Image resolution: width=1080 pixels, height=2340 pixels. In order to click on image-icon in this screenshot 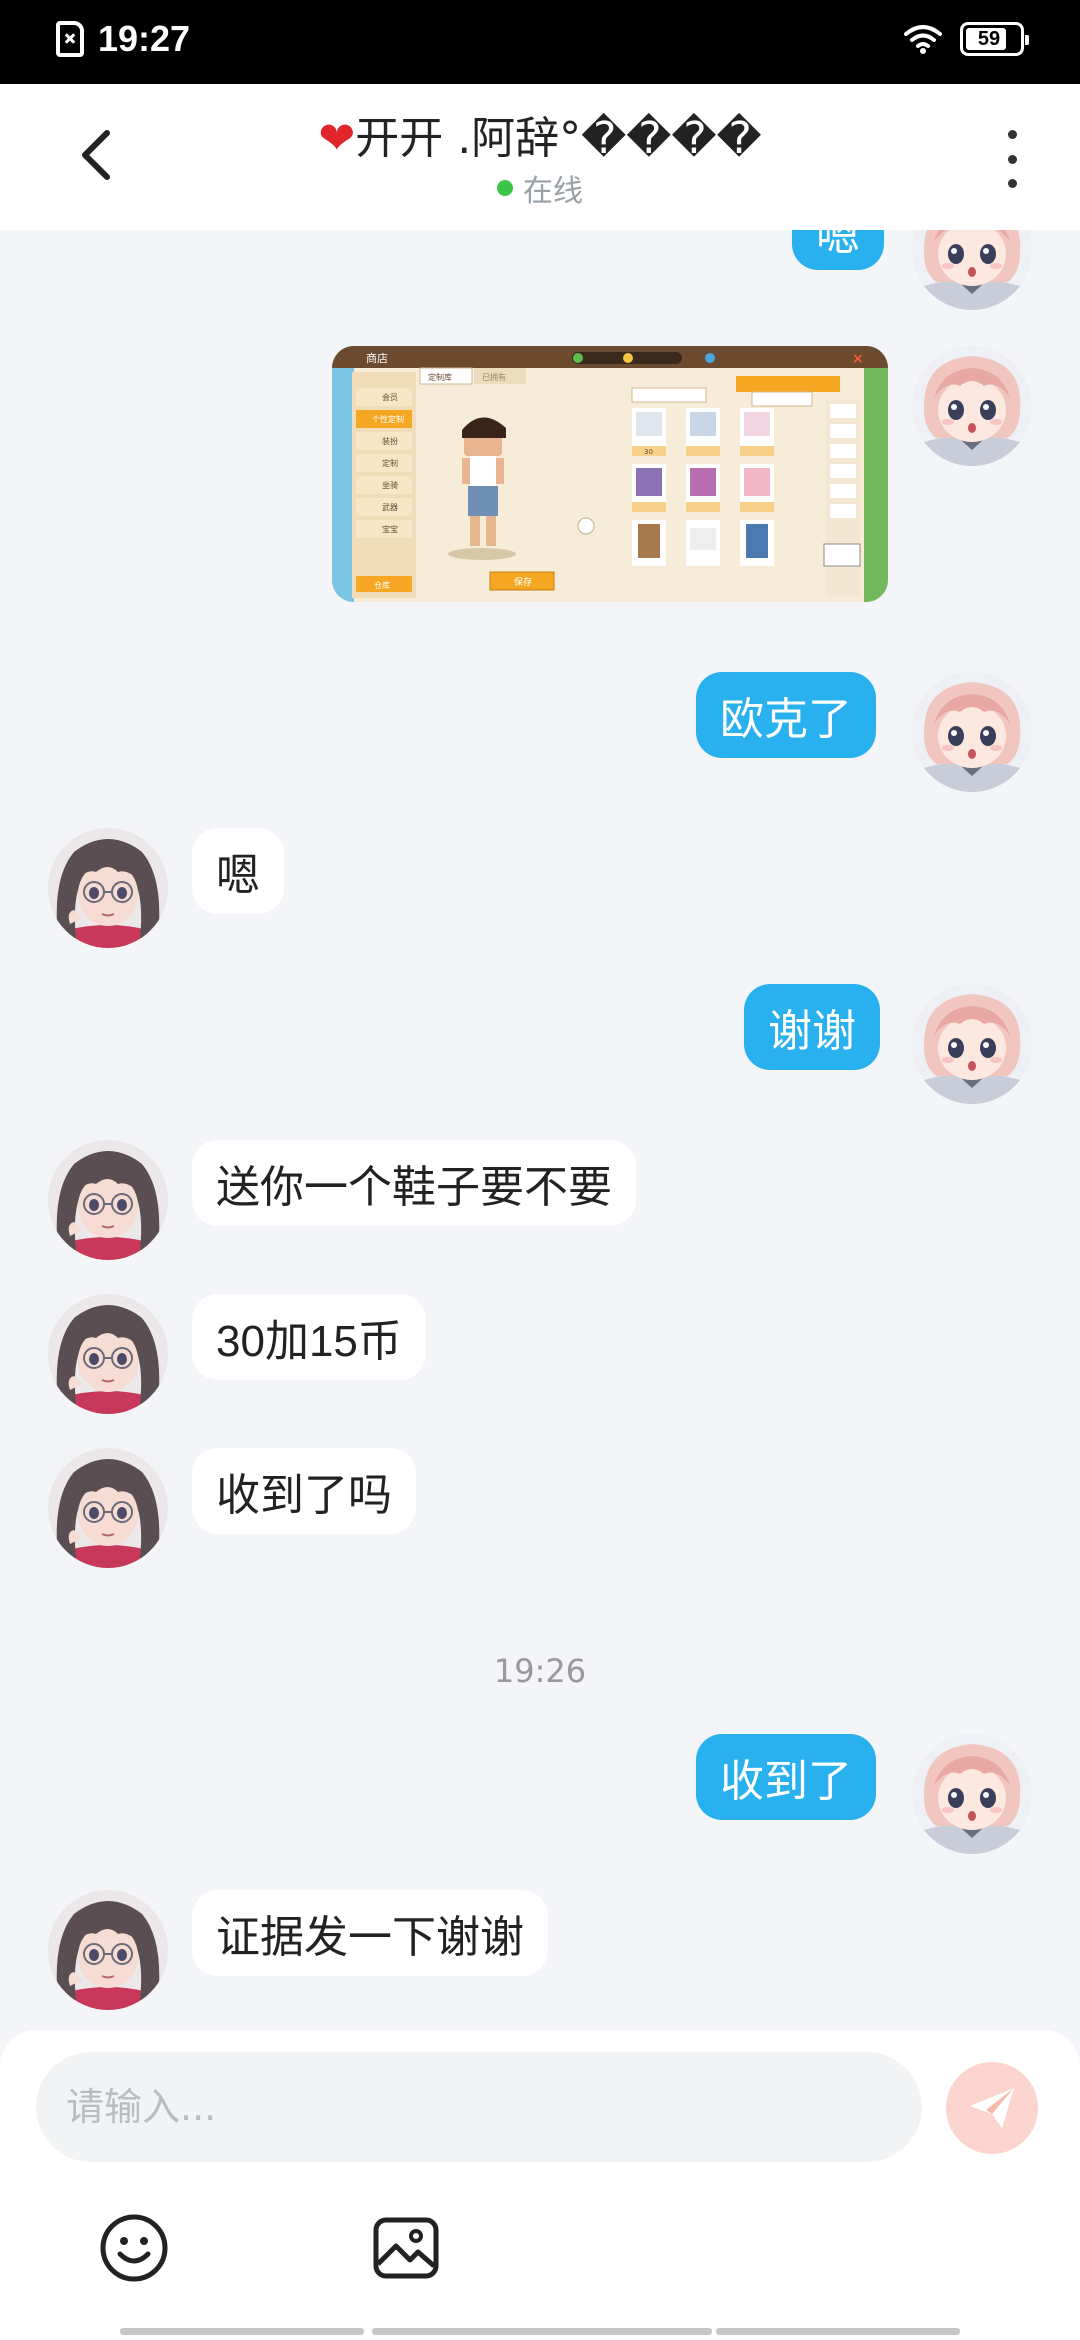, I will do `click(406, 2248)`.